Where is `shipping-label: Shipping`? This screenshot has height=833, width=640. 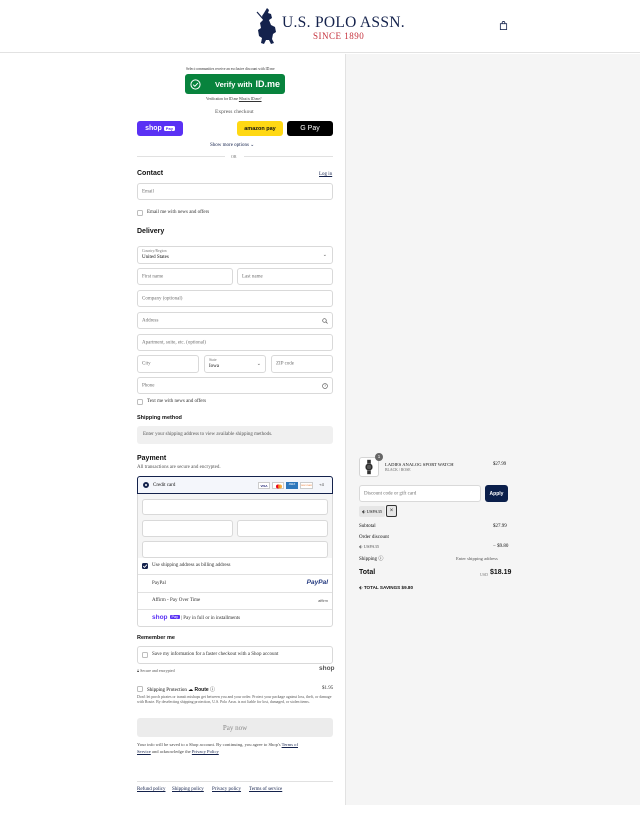
shipping-label: Shipping is located at coordinates (368, 559).